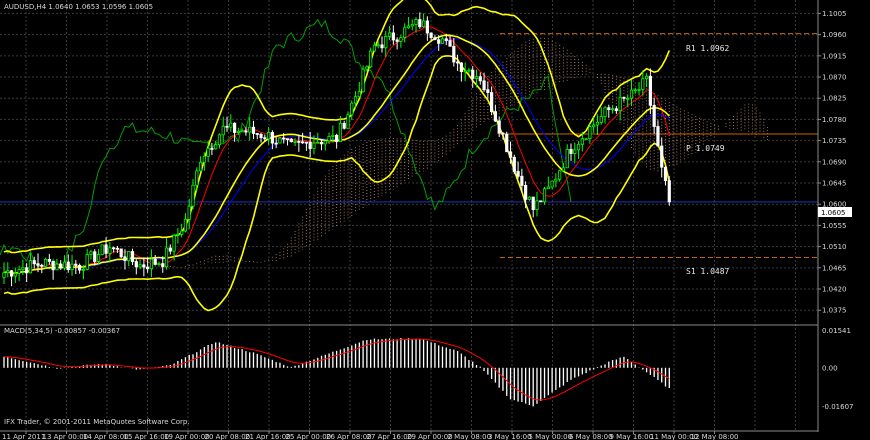 This screenshot has height=440, width=870. I want to click on time-tick-label: 27 Apr 16:00, so click(390, 436).